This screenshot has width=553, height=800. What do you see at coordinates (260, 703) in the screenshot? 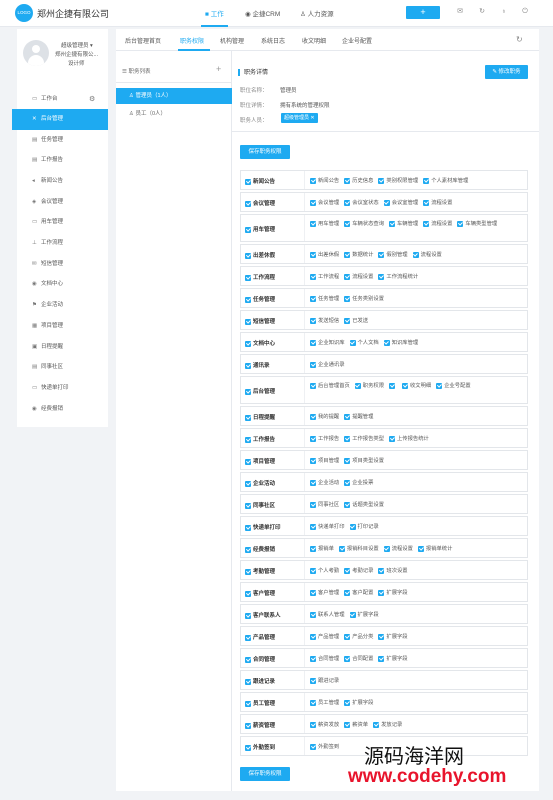
I see `permission-module: 员工管理` at bounding box center [260, 703].